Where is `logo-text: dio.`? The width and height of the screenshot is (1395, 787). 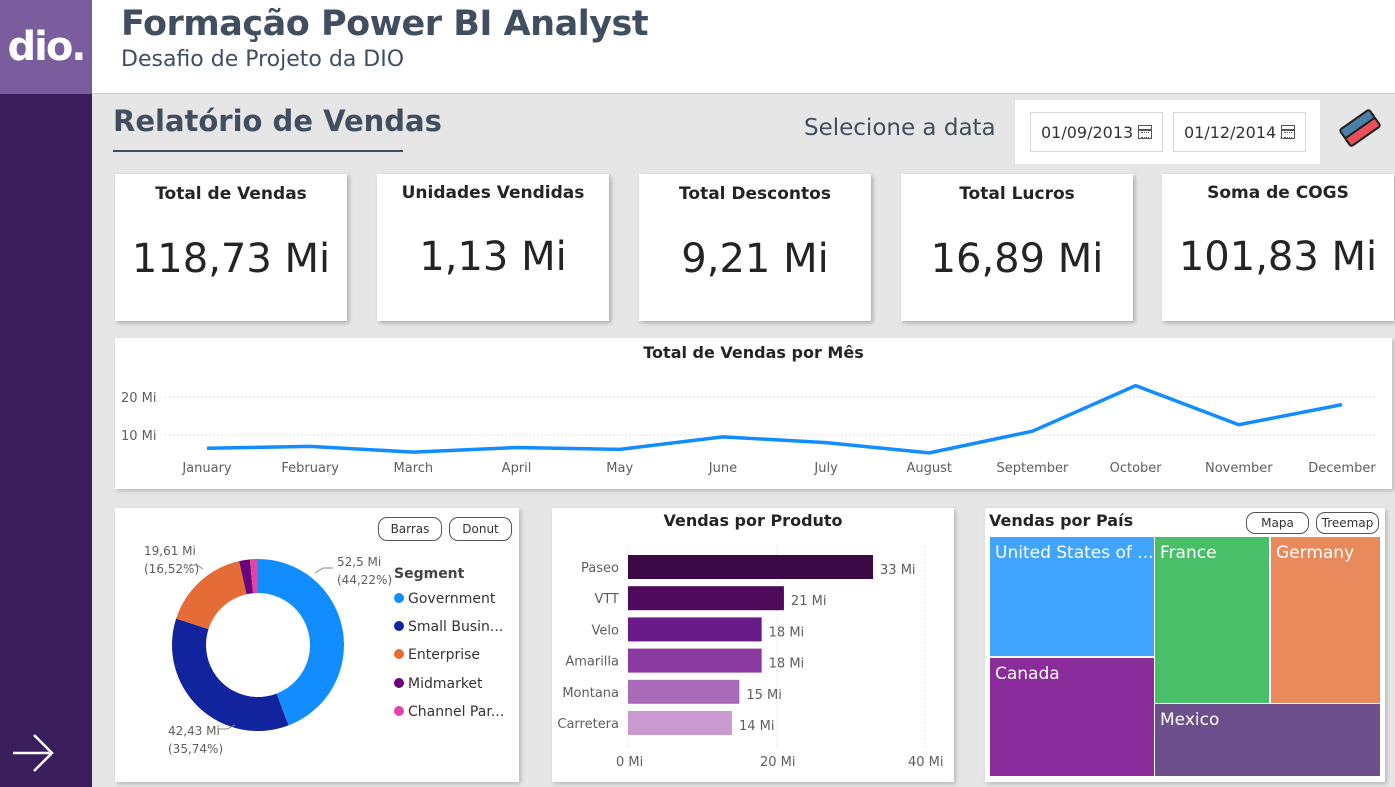 logo-text: dio. is located at coordinates (46, 47).